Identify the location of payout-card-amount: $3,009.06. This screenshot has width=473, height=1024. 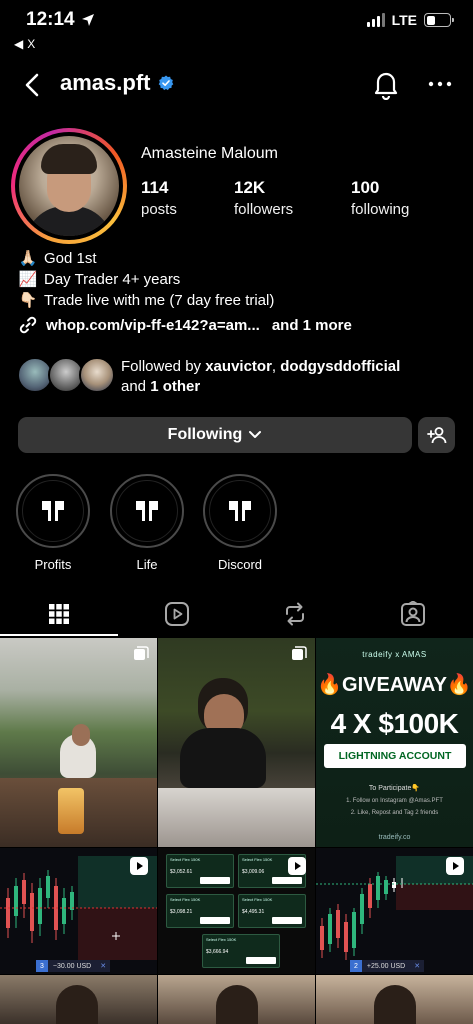
(253, 872).